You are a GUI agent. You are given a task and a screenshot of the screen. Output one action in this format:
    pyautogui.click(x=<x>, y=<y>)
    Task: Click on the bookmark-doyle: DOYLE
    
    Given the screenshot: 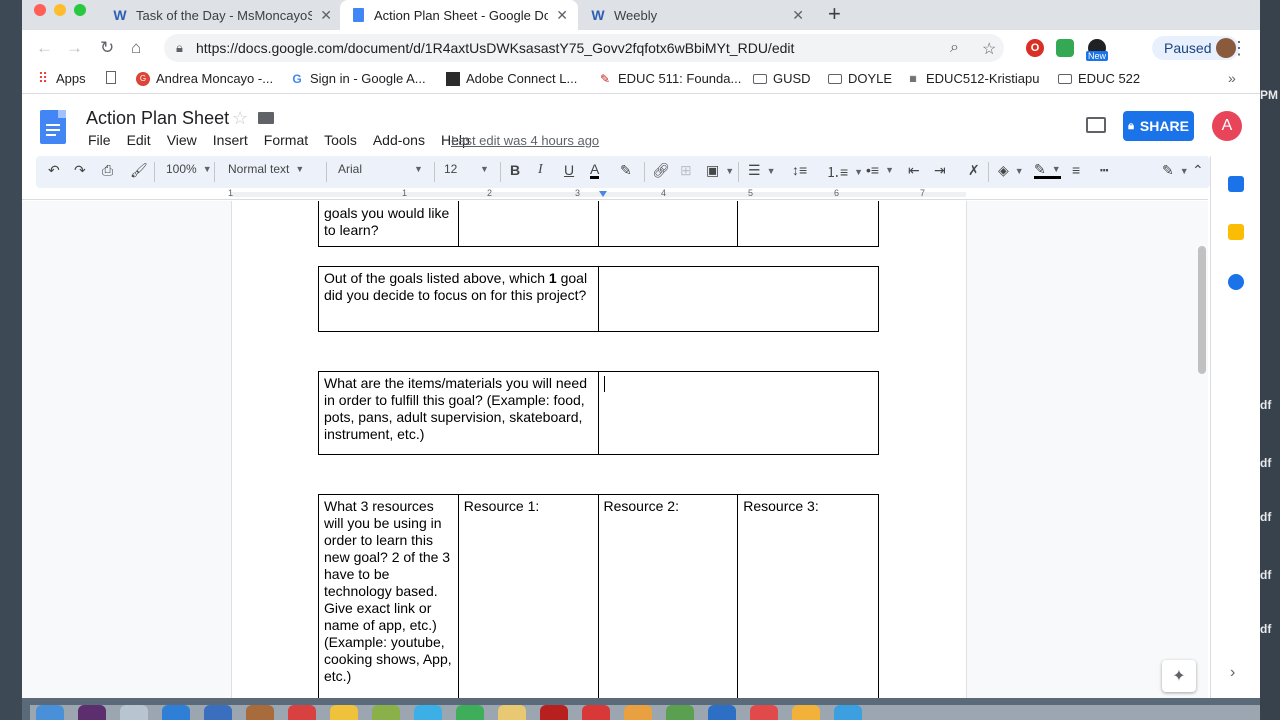 What is the action you would take?
    pyautogui.click(x=860, y=78)
    